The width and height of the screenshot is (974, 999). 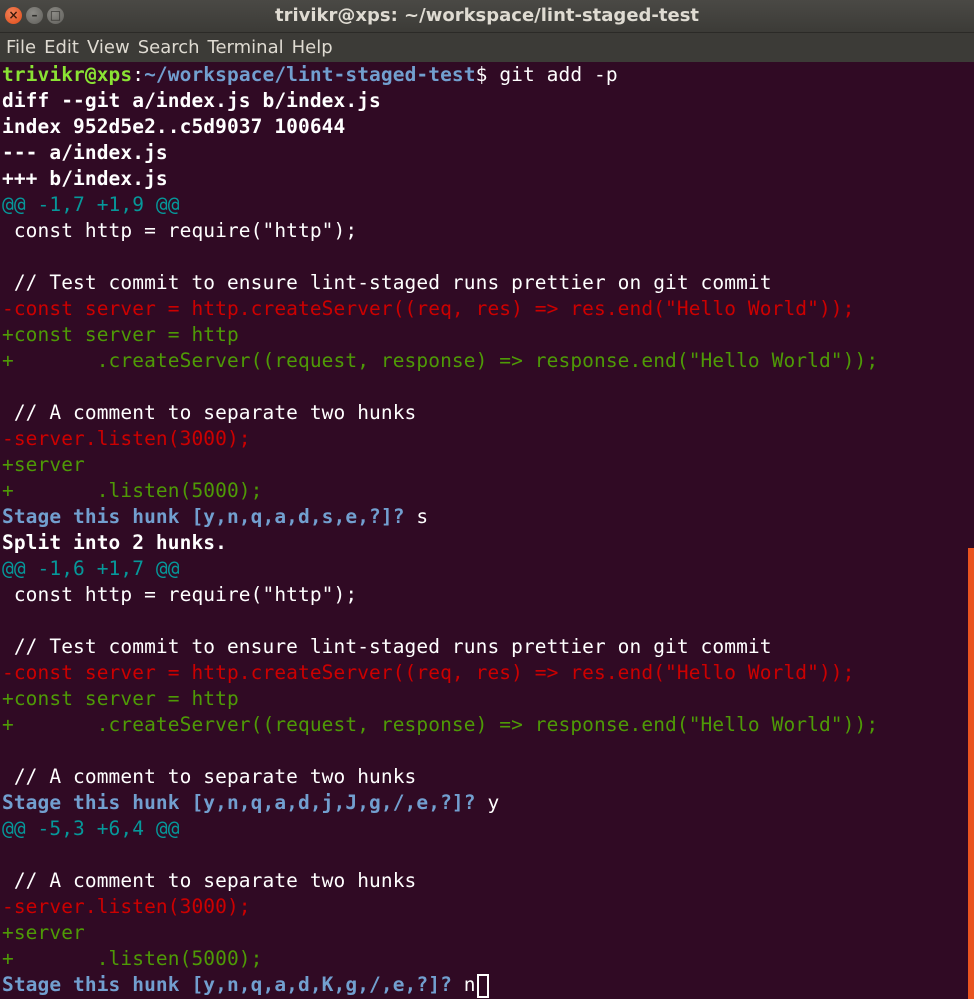 What do you see at coordinates (971, 530) in the screenshot?
I see `scrollbar` at bounding box center [971, 530].